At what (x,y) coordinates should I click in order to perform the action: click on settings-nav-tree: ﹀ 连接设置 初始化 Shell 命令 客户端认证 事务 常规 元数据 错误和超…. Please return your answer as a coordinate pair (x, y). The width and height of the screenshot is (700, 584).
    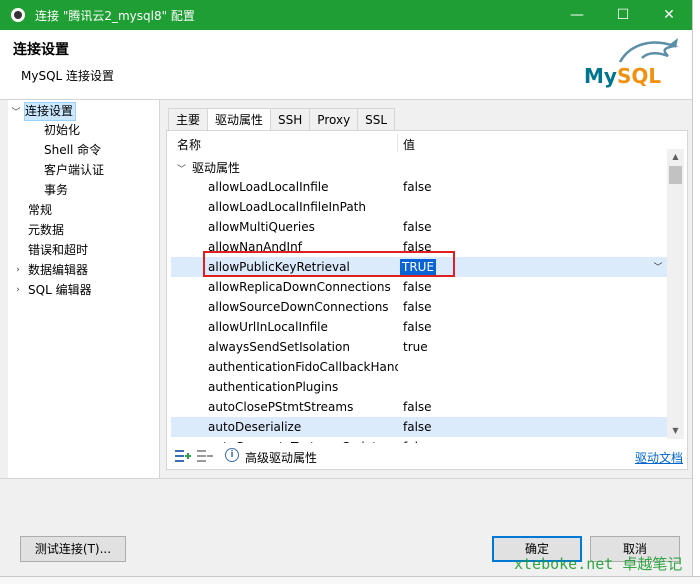
    Looking at the image, I should click on (84, 289).